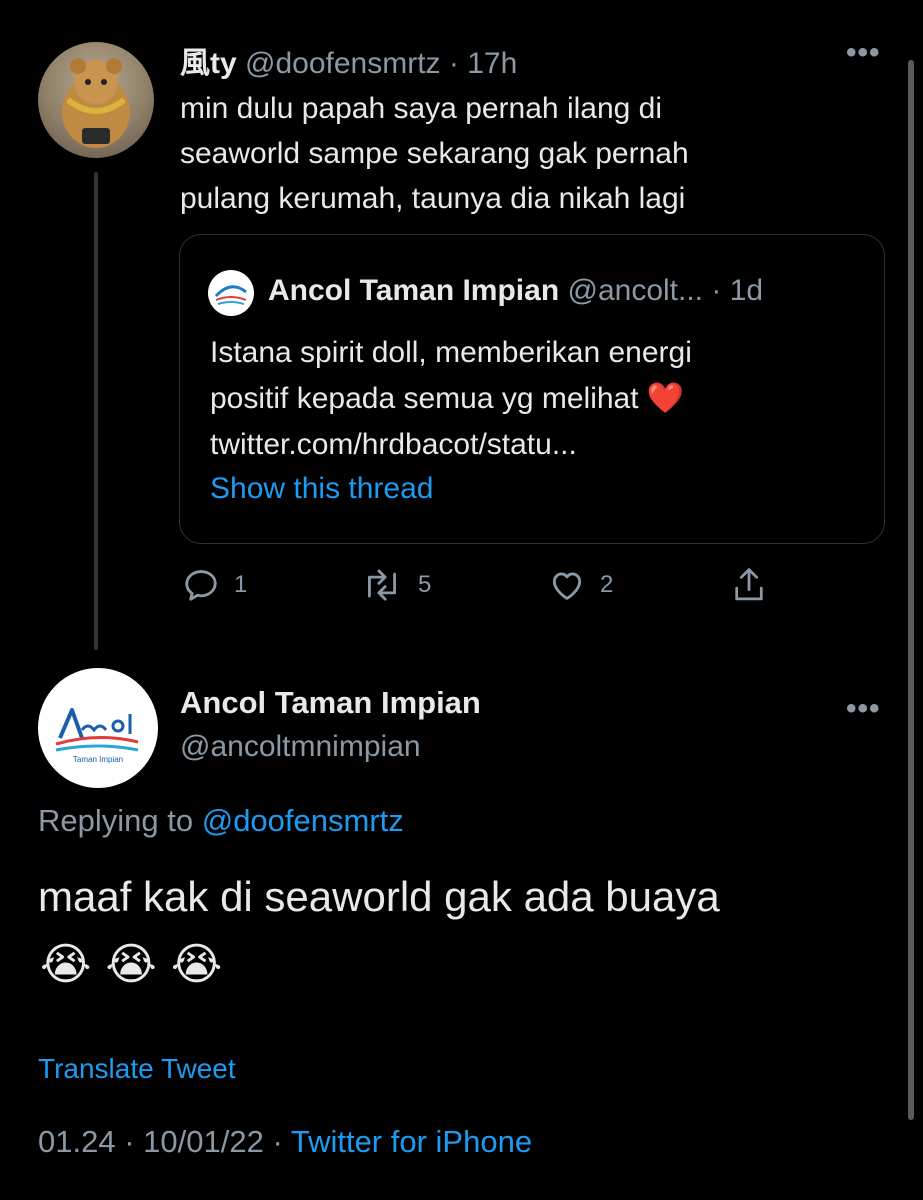 The height and width of the screenshot is (1200, 923). Describe the element at coordinates (746, 290) in the screenshot. I see `quote-time: 1d` at that location.